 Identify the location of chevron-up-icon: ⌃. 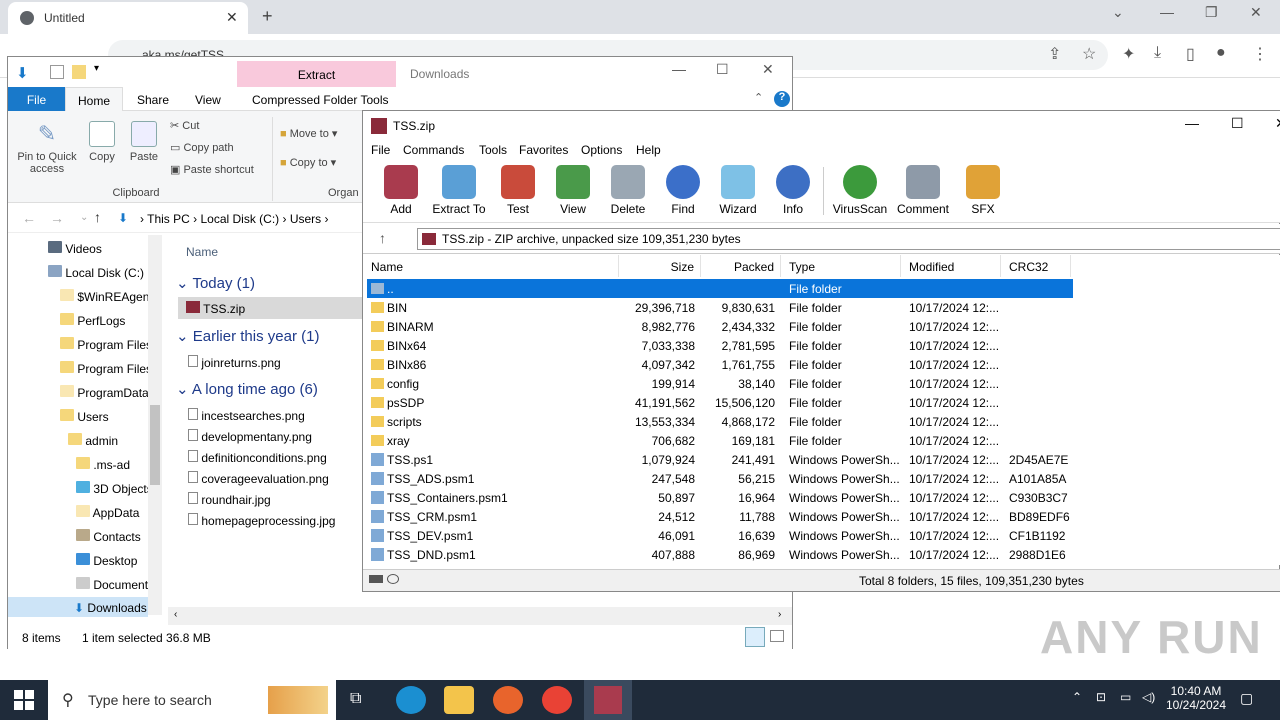
(1077, 697).